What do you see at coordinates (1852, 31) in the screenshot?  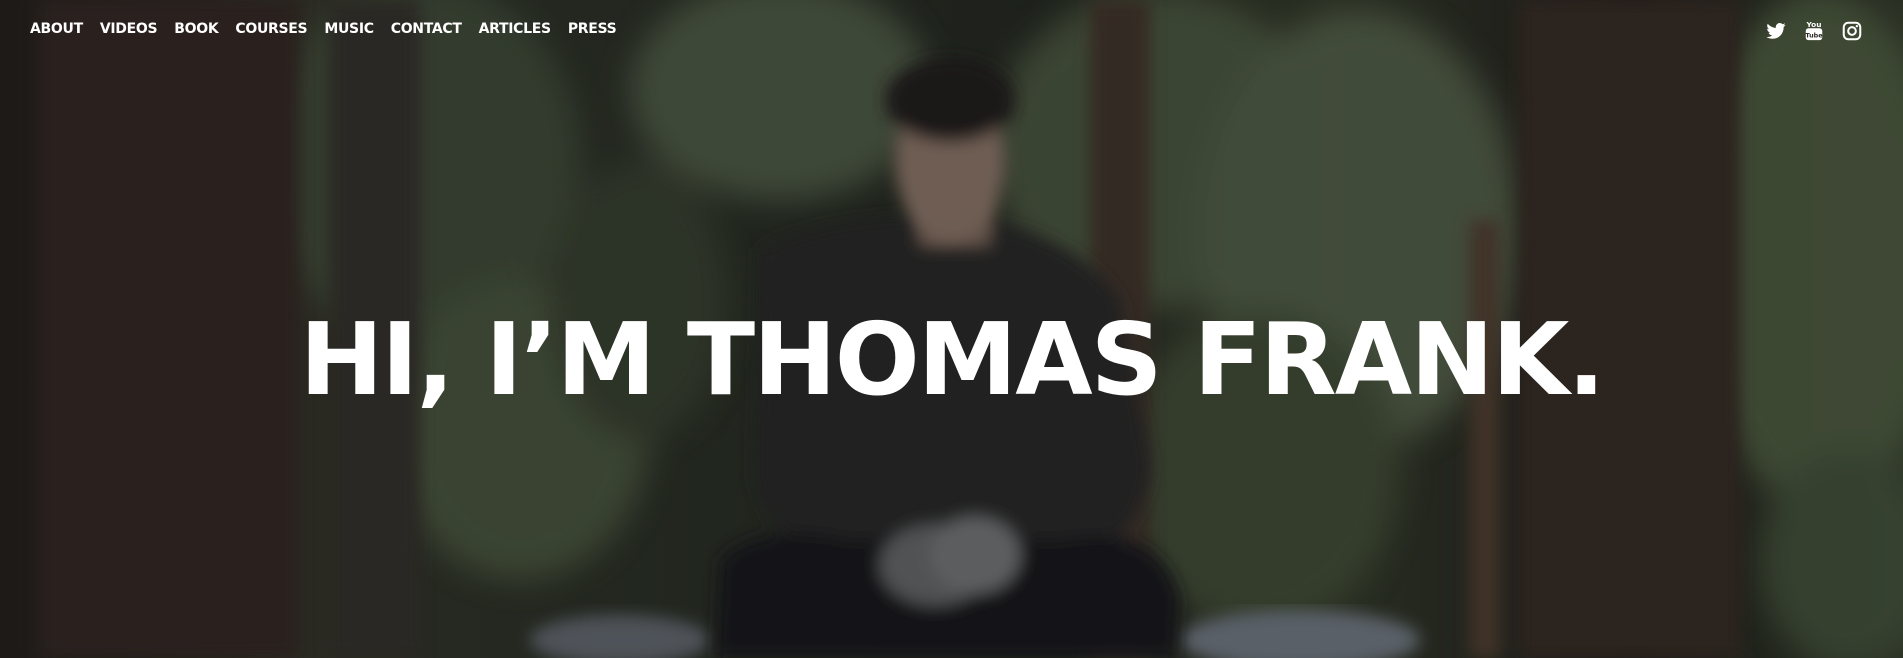 I see `instagram-icon` at bounding box center [1852, 31].